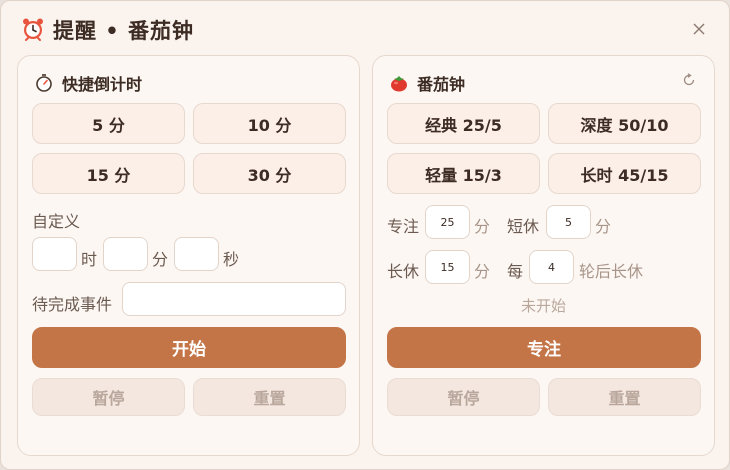 The width and height of the screenshot is (730, 470). What do you see at coordinates (108, 173) in the screenshot?
I see `preset-15-min-button: 15 分` at bounding box center [108, 173].